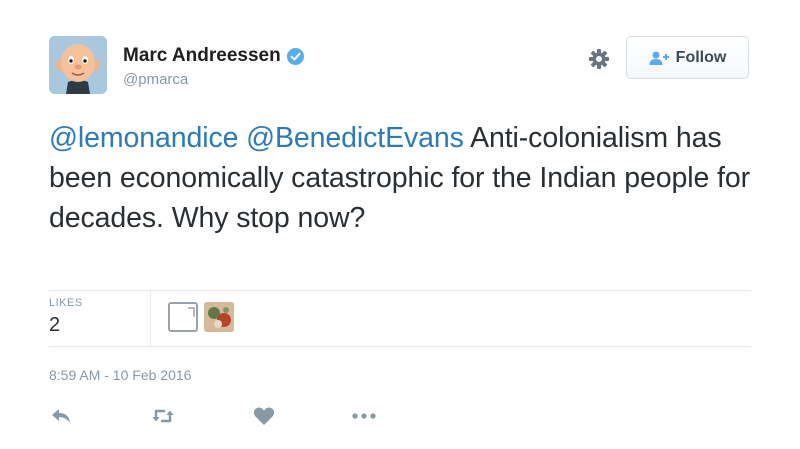 The height and width of the screenshot is (449, 800). Describe the element at coordinates (54, 325) in the screenshot. I see `likes-count: 2` at that location.